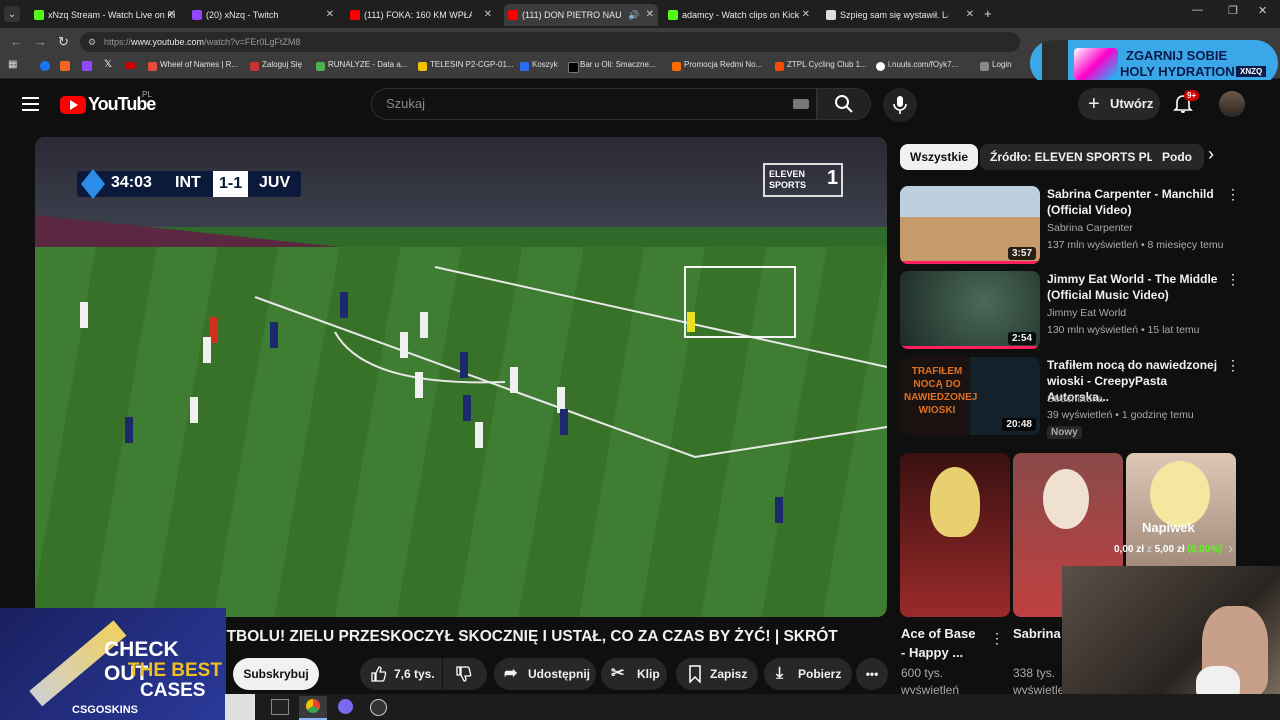  What do you see at coordinates (1120, 415) in the screenshot?
I see `video-meta: 39 wyświetleń • 1 godzinę temu` at bounding box center [1120, 415].